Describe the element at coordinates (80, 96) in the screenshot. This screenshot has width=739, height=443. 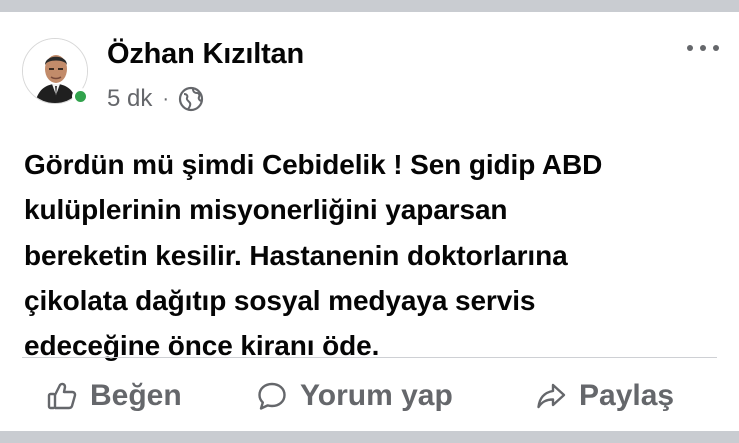
I see `online-status-dot` at that location.